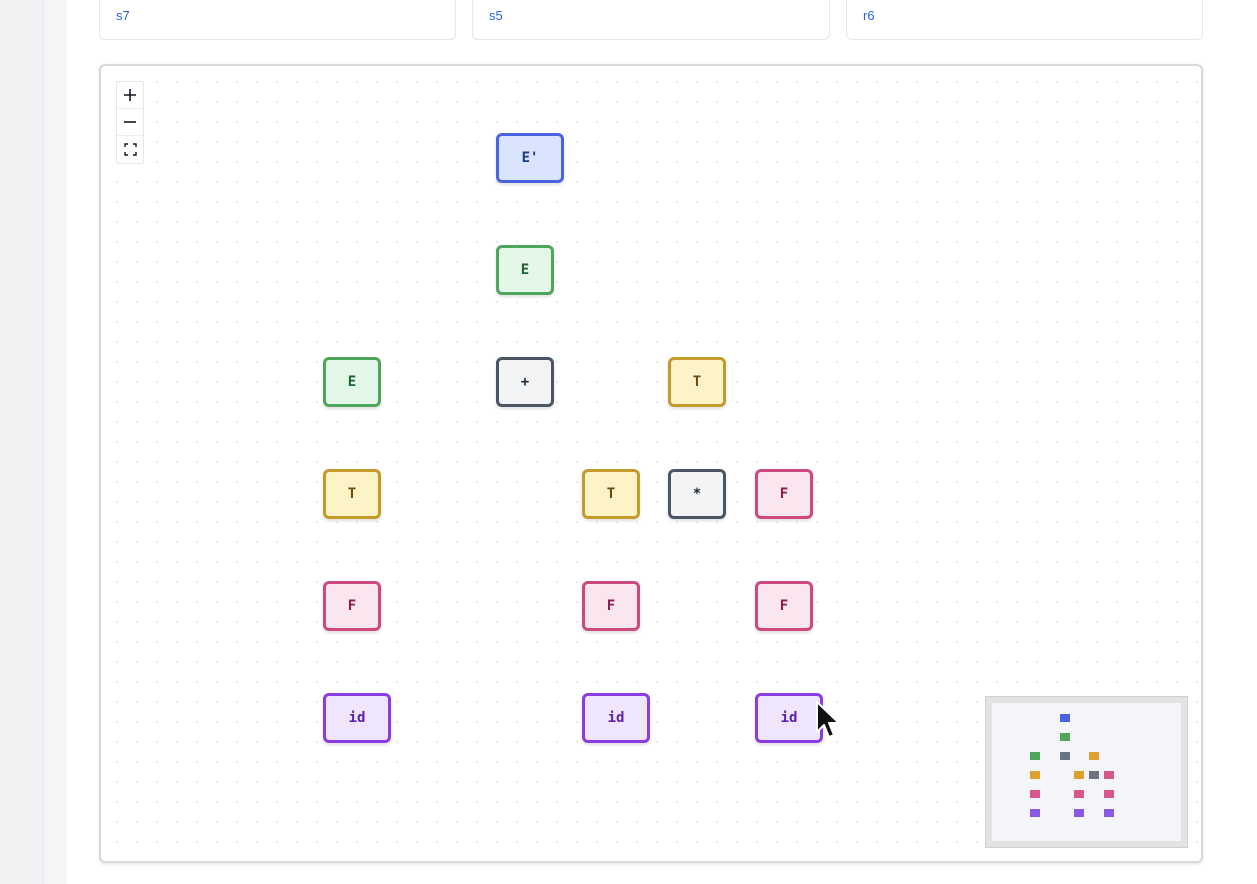 This screenshot has width=1257, height=884. What do you see at coordinates (869, 15) in the screenshot?
I see `action-value: r6` at bounding box center [869, 15].